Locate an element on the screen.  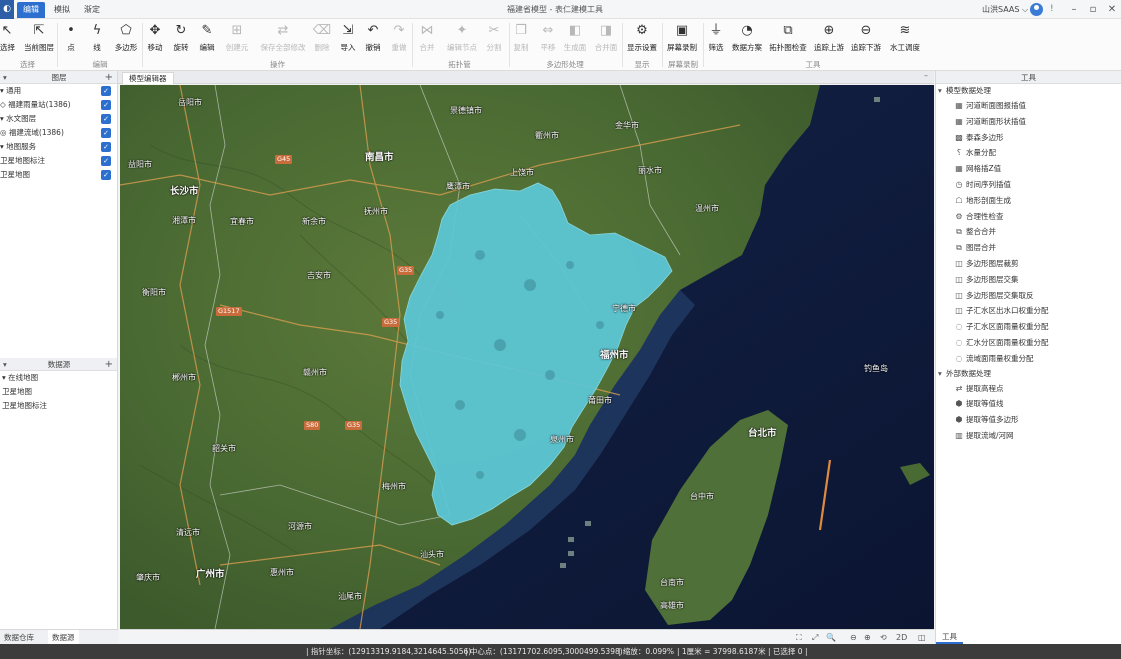
zoom-in-icon: ⊕ is located at coordinates (867, 637).